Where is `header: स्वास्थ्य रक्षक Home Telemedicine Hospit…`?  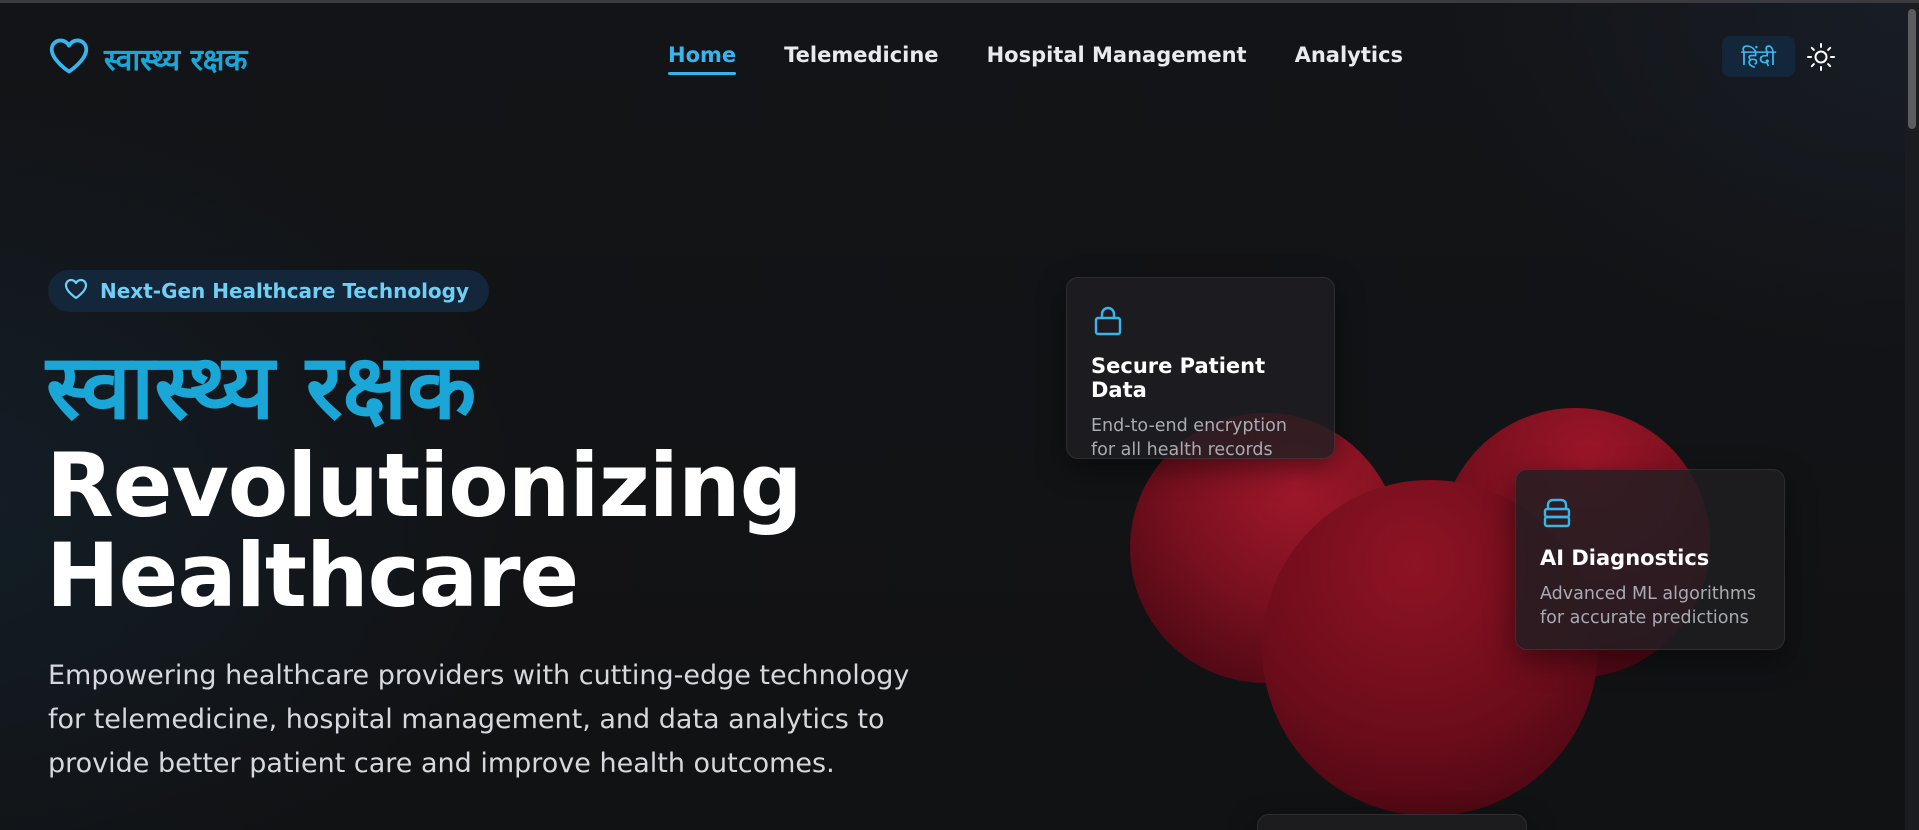
header: स्वास्थ्य रक्षक Home Telemedicine Hospit… is located at coordinates (952, 55).